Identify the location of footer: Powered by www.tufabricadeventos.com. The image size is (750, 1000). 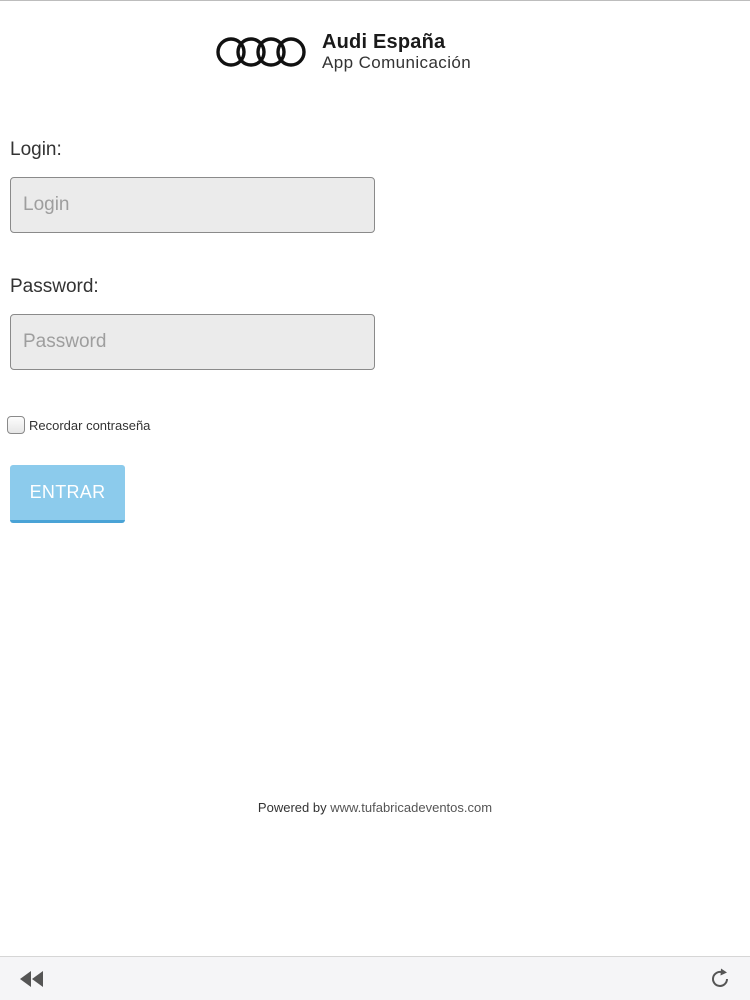
(375, 807).